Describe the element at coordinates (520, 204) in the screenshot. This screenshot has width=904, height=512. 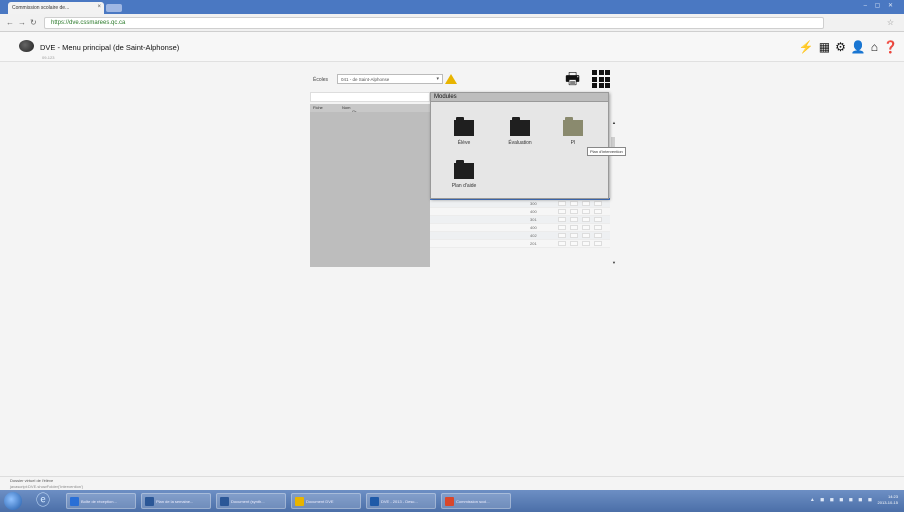
I see `table-row: 300` at that location.